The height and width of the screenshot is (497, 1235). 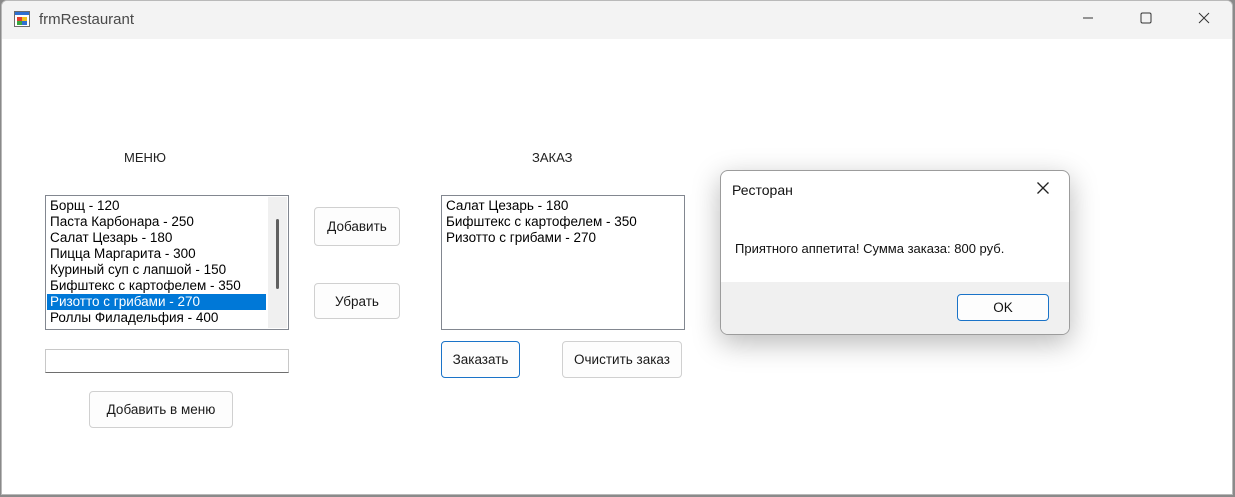 I want to click on maximize-icon, so click(x=1146, y=20).